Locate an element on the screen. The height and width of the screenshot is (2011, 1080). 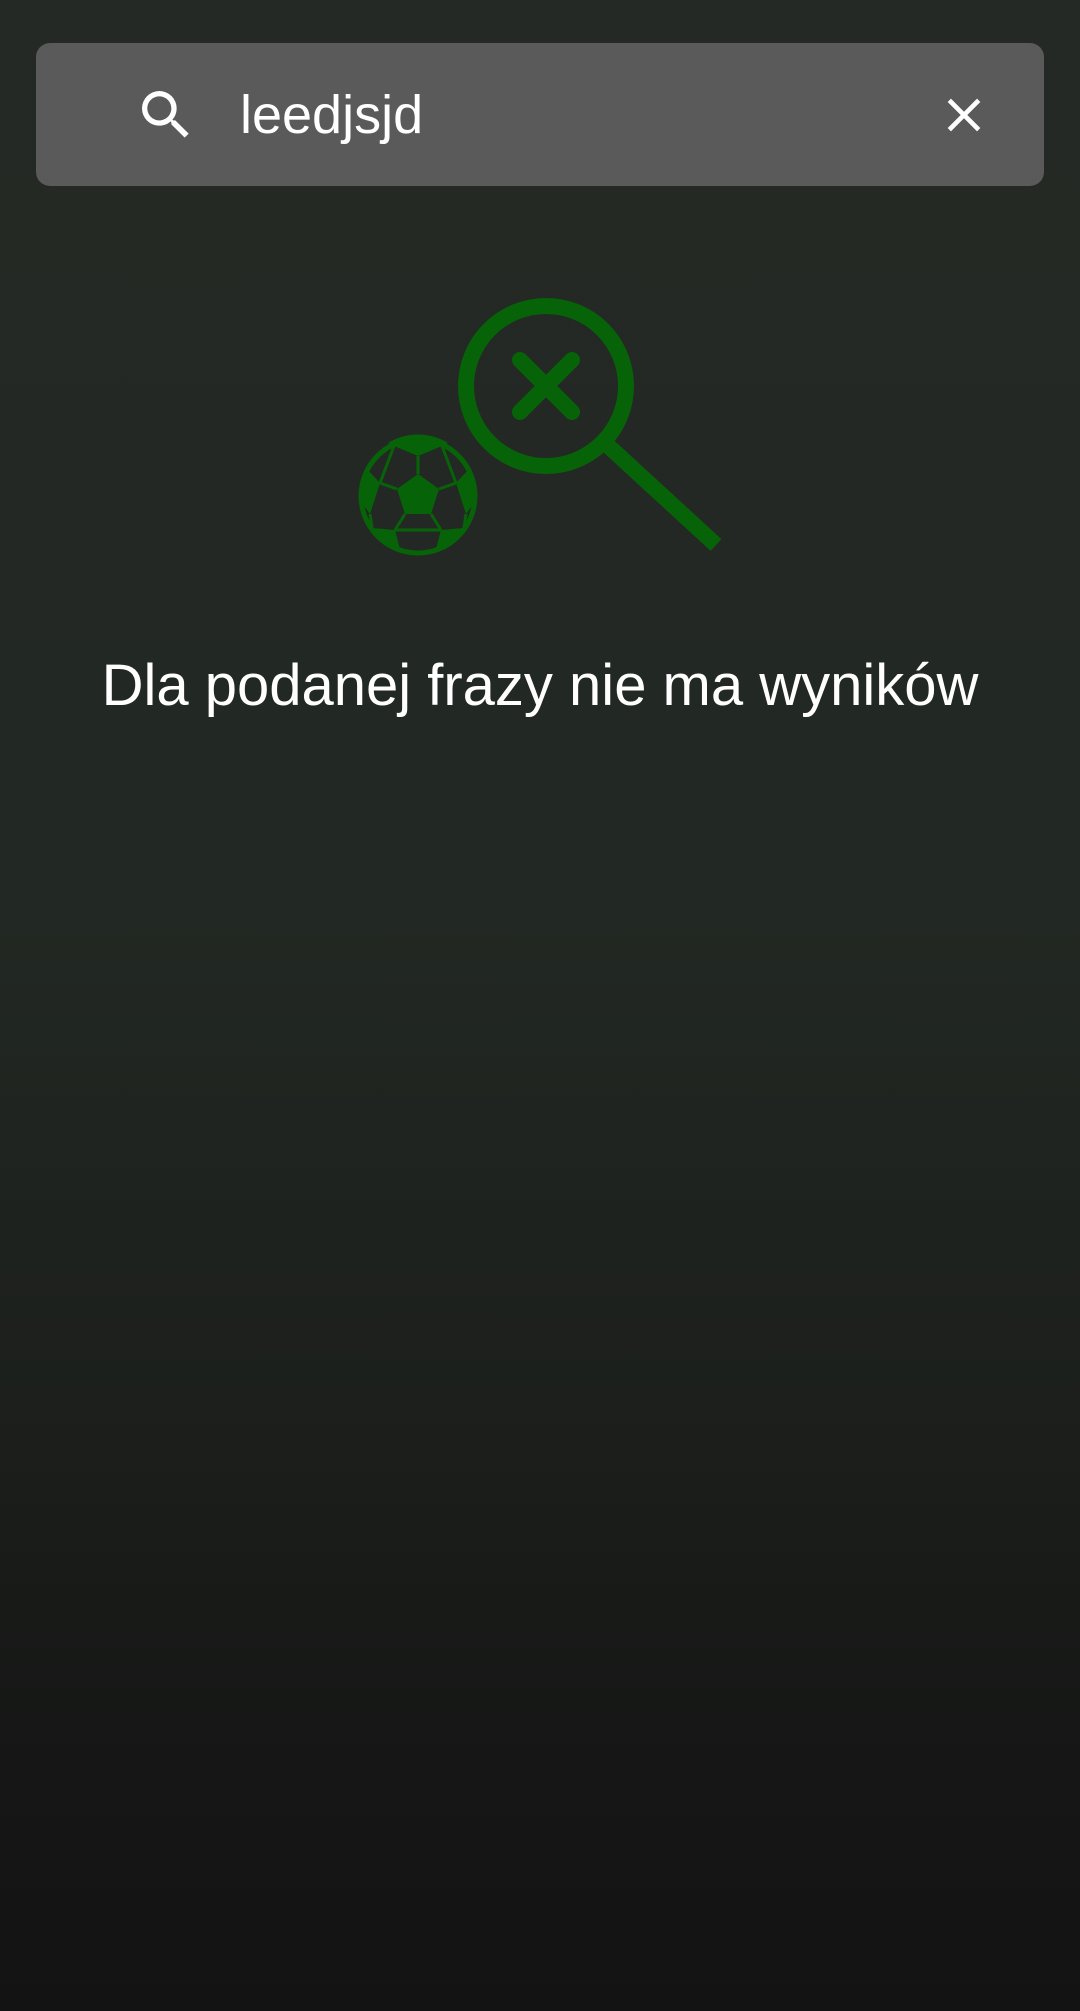
search-icon is located at coordinates (165, 114).